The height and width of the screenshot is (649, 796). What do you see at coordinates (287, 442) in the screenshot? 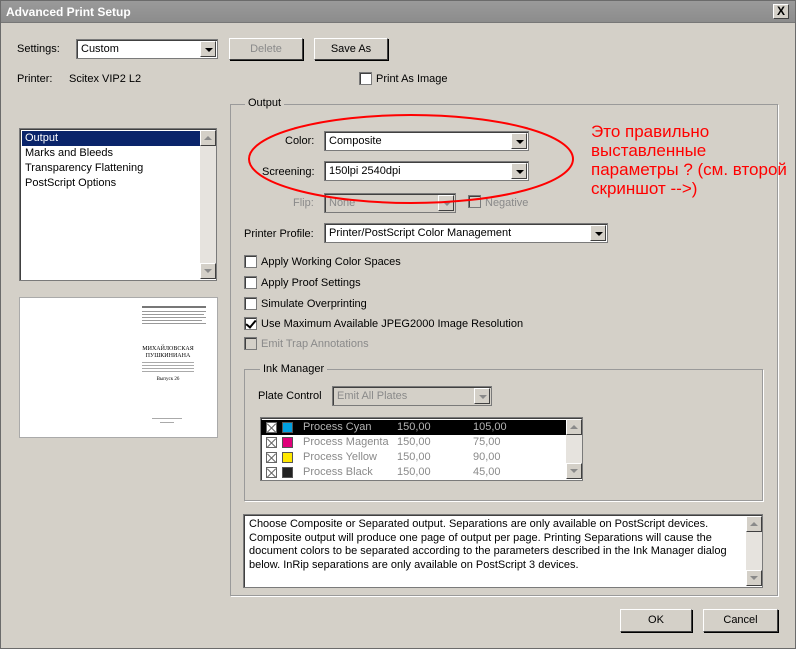
I see `ink-swatch-magenta` at bounding box center [287, 442].